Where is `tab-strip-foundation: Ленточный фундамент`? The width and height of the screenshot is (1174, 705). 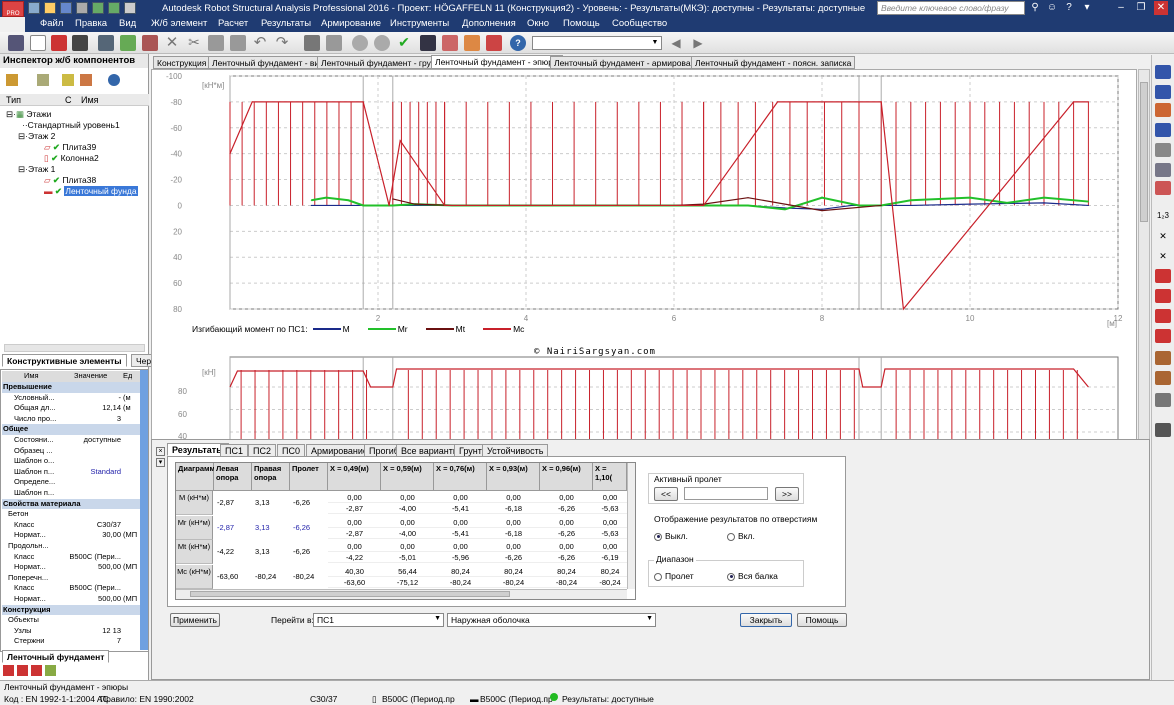 tab-strip-foundation: Ленточный фундамент is located at coordinates (56, 656).